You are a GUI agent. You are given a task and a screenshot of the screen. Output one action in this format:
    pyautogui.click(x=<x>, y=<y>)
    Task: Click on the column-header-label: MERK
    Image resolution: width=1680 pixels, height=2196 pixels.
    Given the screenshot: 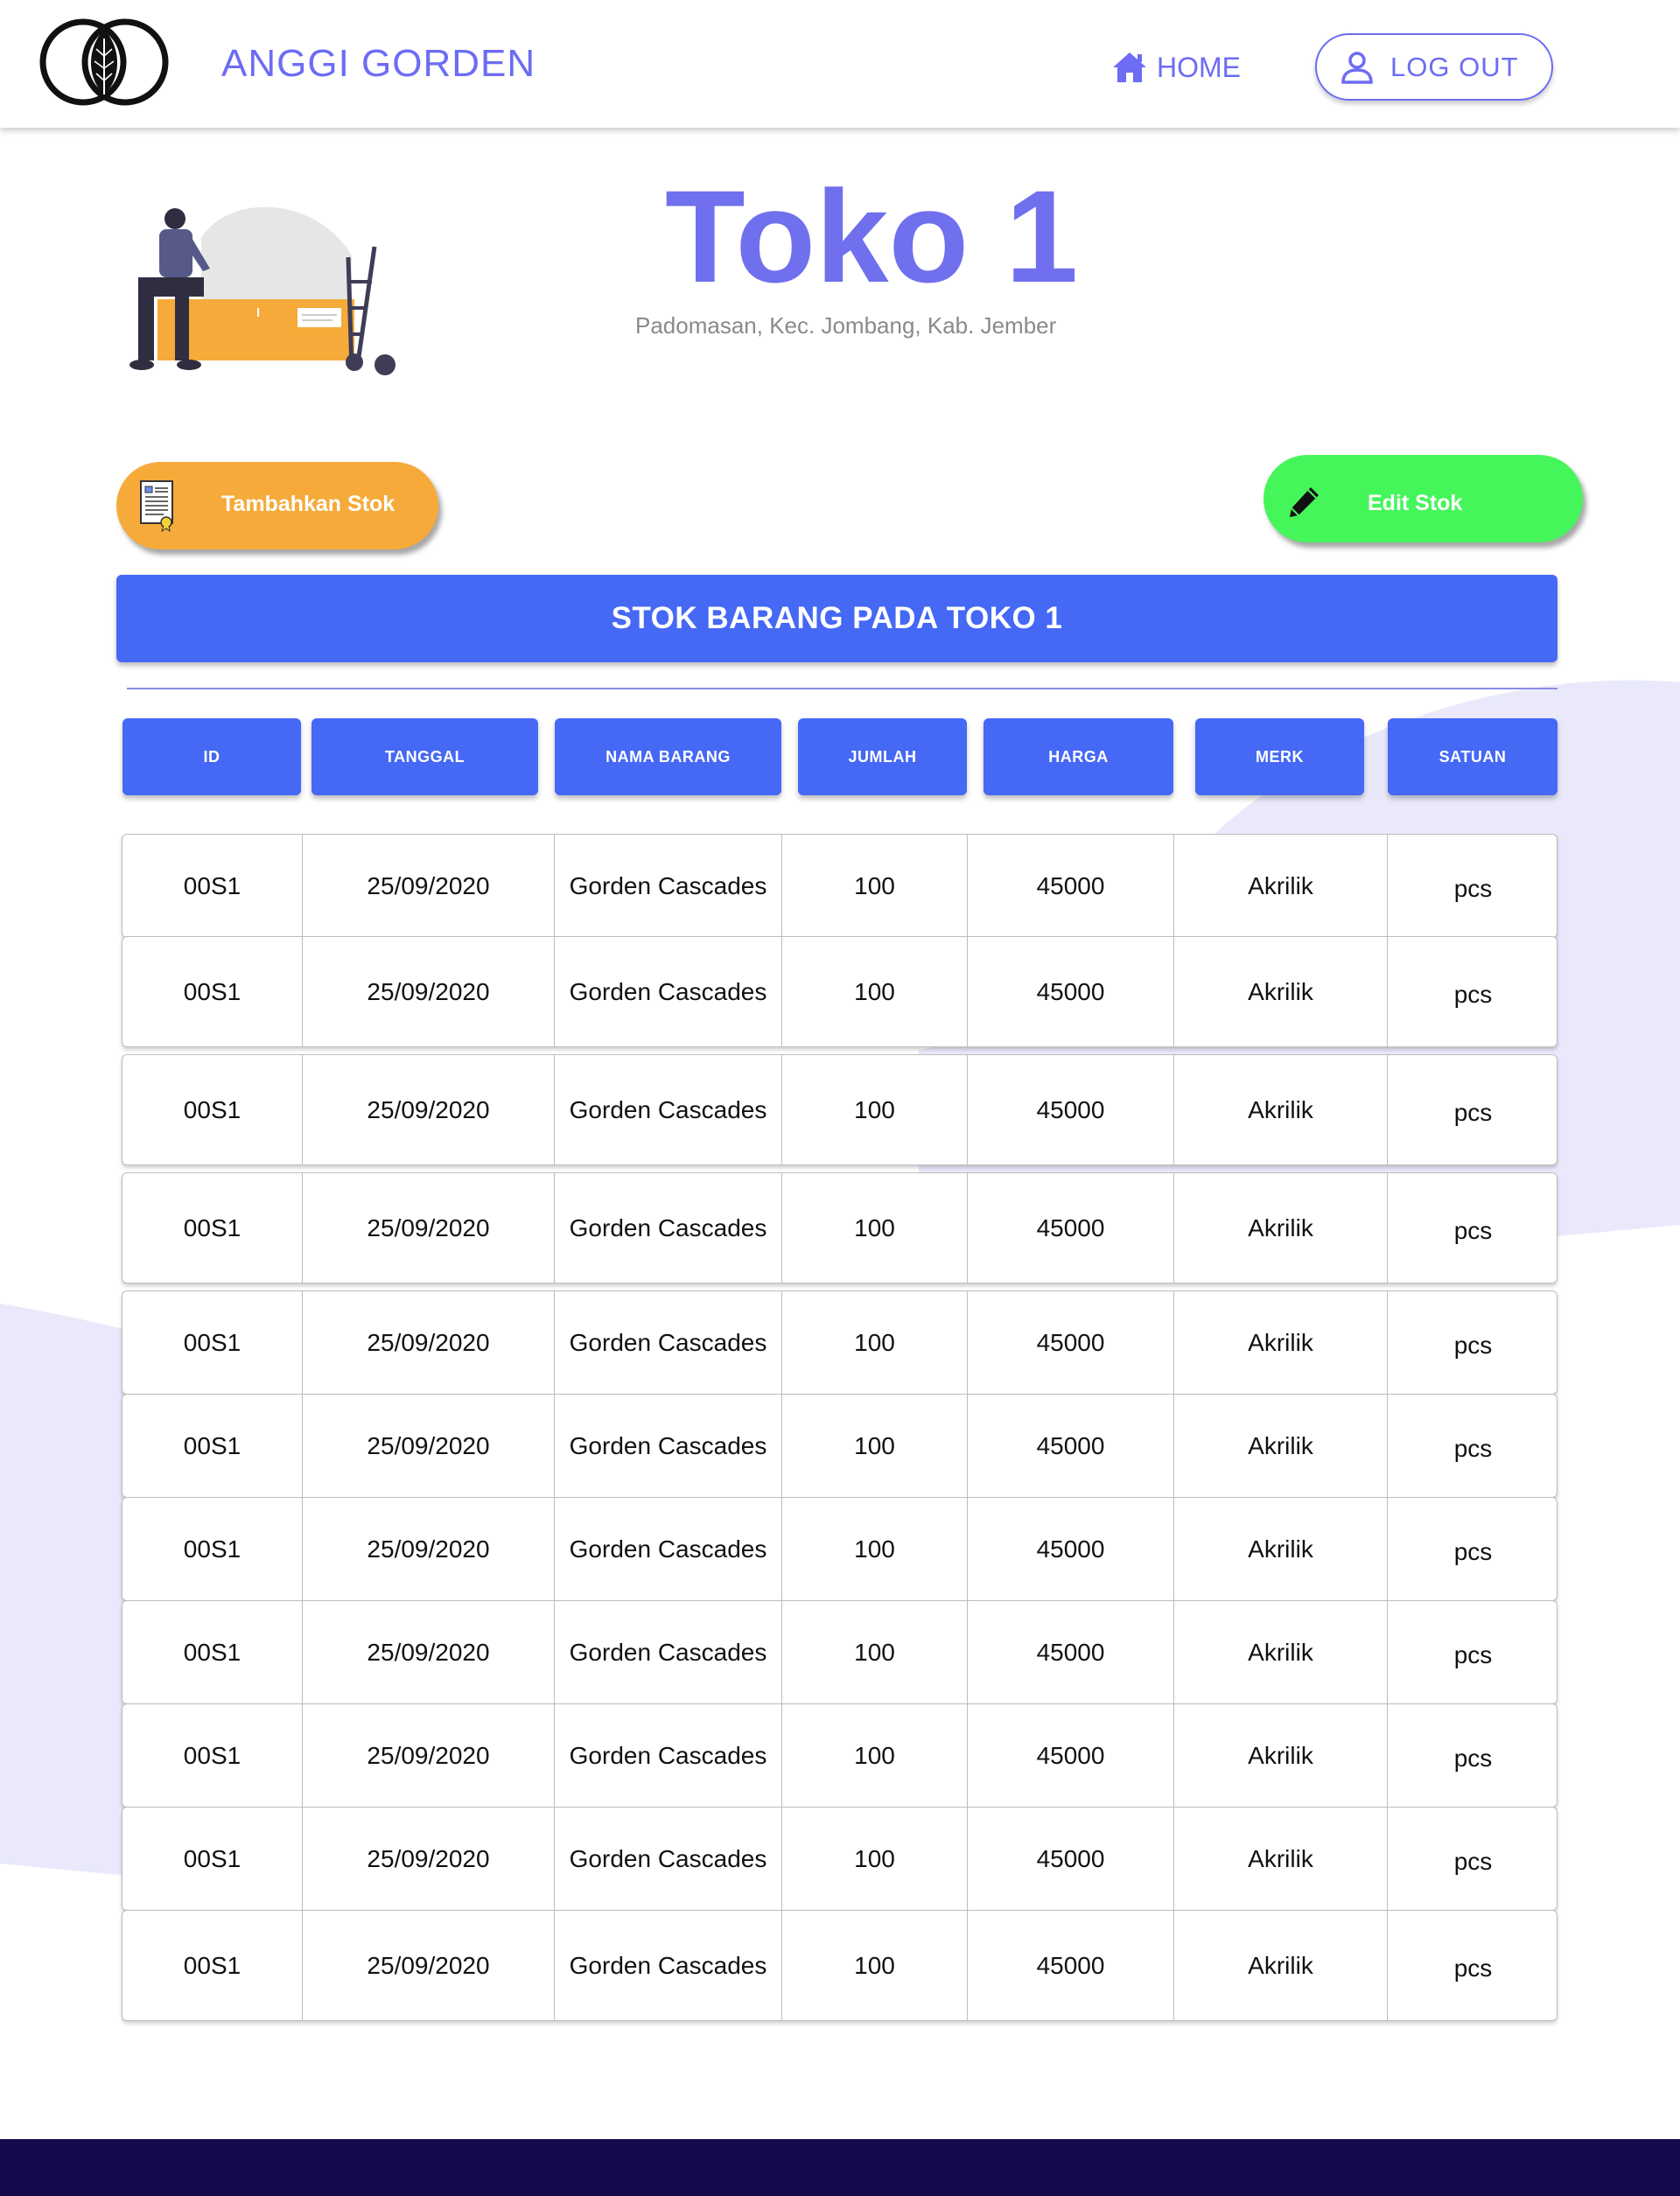 What is the action you would take?
    pyautogui.click(x=1280, y=756)
    